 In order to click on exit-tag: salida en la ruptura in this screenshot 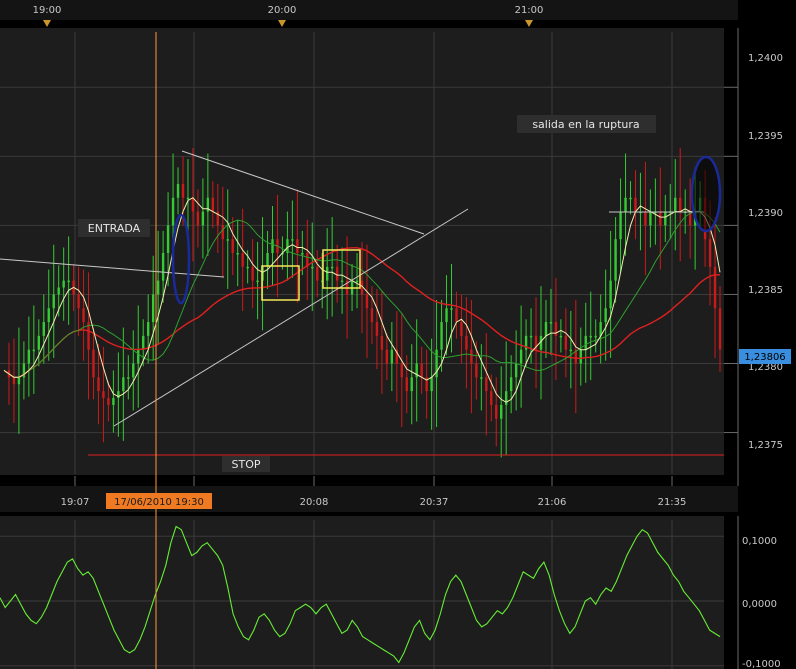, I will do `click(586, 124)`.